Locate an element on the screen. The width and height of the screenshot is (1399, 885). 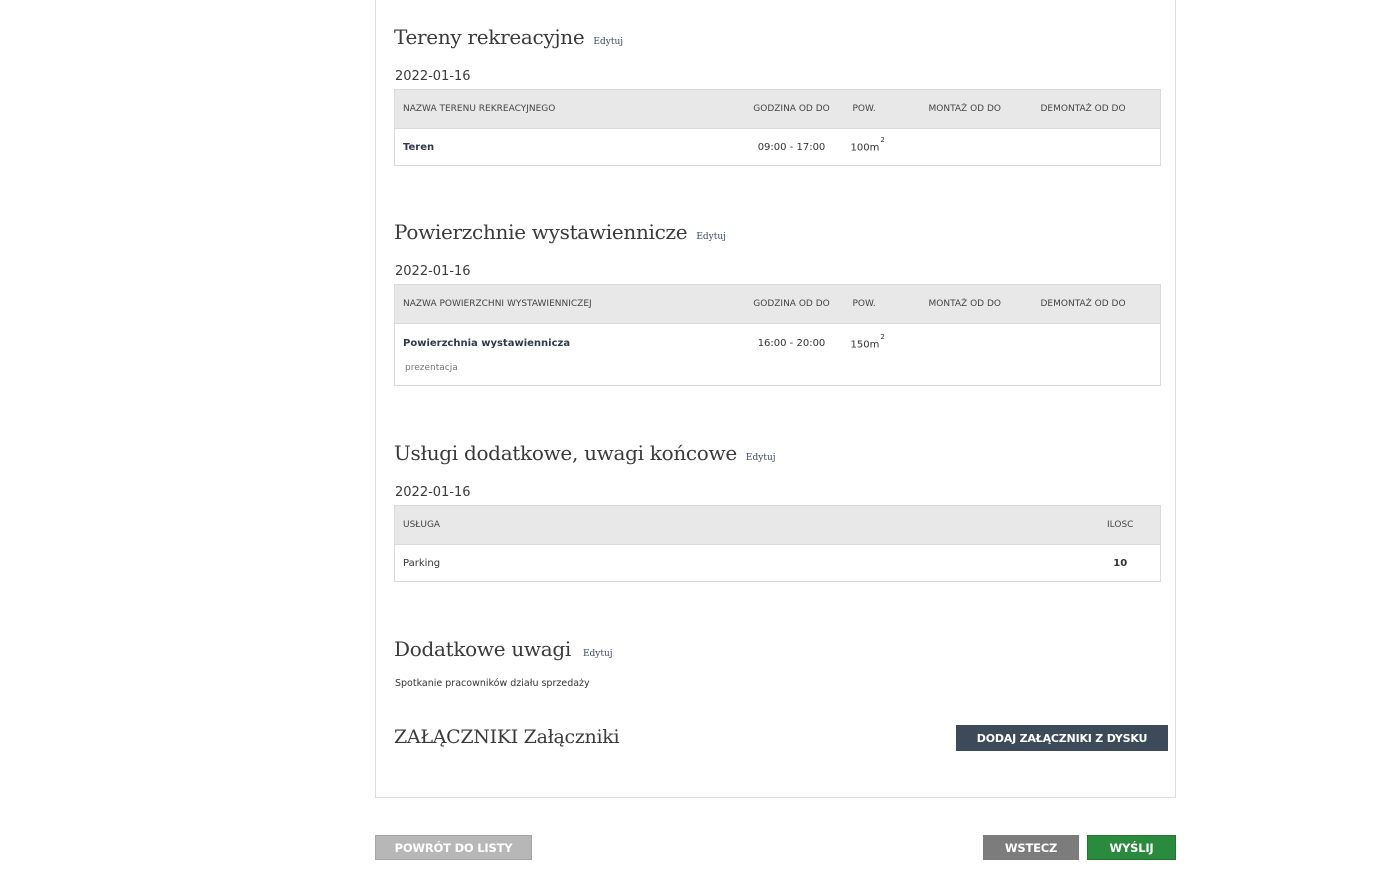
services-table: USŁUGA ILOSC Parking 10 is located at coordinates (777, 543).